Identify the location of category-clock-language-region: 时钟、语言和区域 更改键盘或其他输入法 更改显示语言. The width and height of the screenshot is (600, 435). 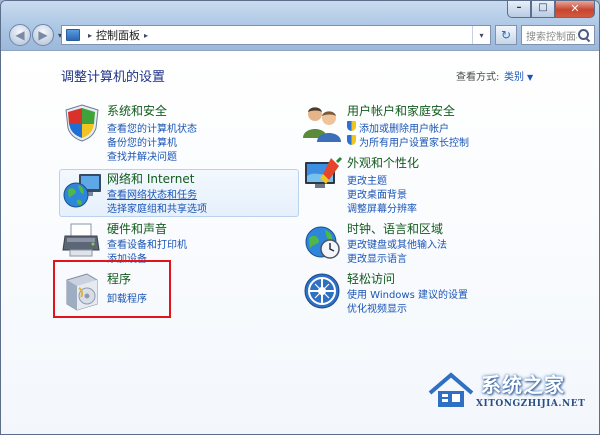
(401, 242).